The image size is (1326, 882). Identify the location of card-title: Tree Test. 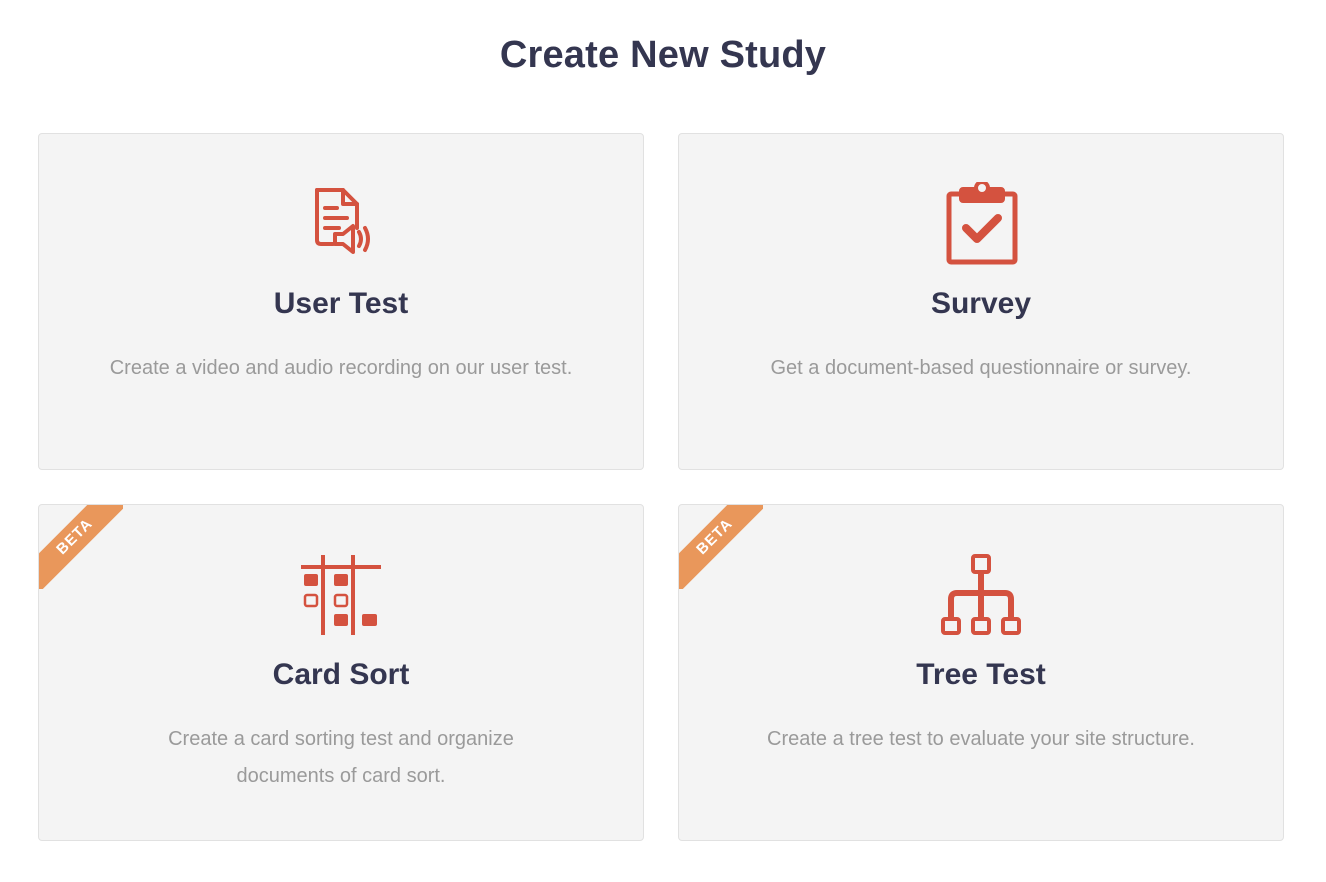
(981, 674).